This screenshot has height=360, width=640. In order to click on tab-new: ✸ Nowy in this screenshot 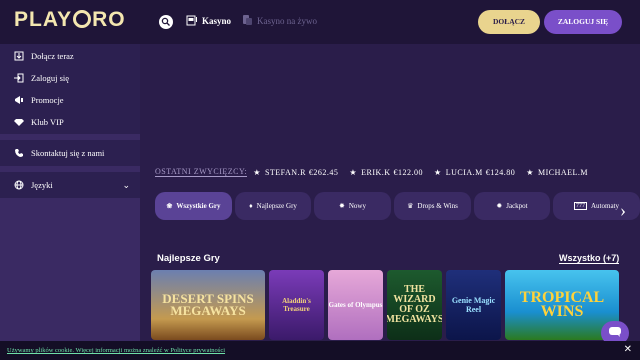, I will do `click(352, 206)`.